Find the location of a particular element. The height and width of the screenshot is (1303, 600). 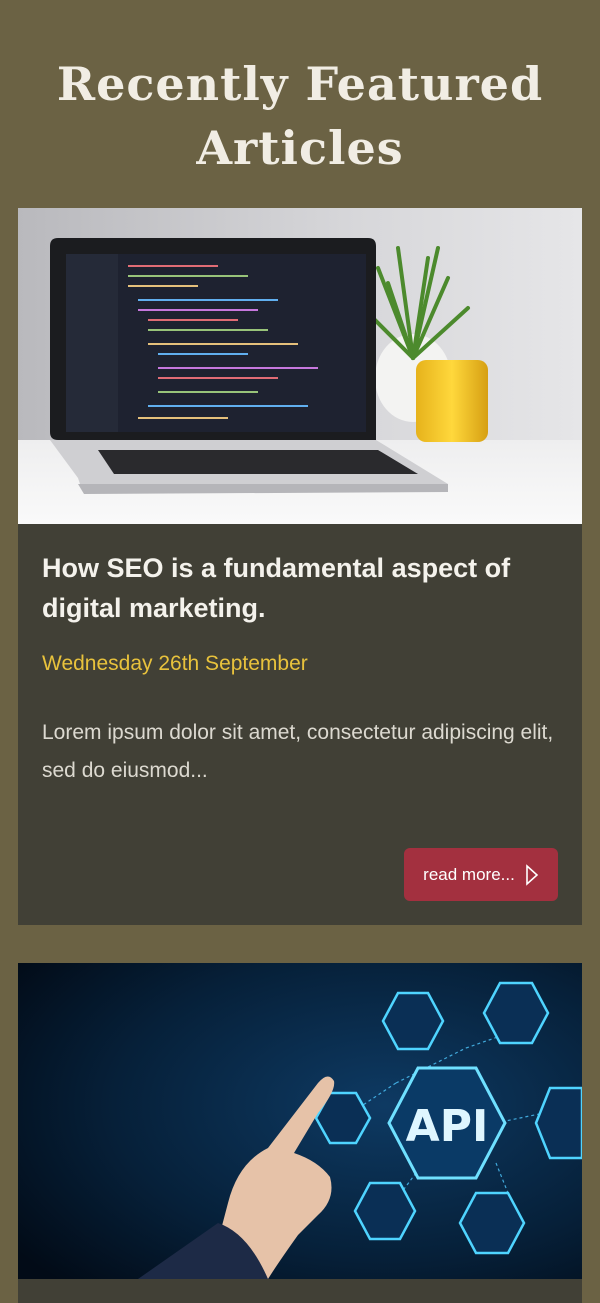

section-title: Recently Featured Articles is located at coordinates (300, 90).